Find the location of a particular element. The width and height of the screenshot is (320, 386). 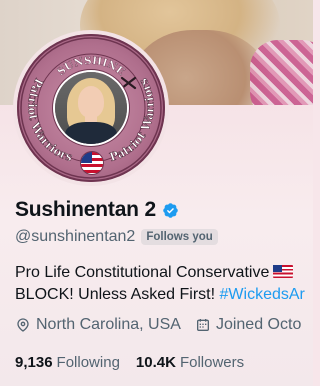

joined-item: Joined Octo is located at coordinates (248, 325).